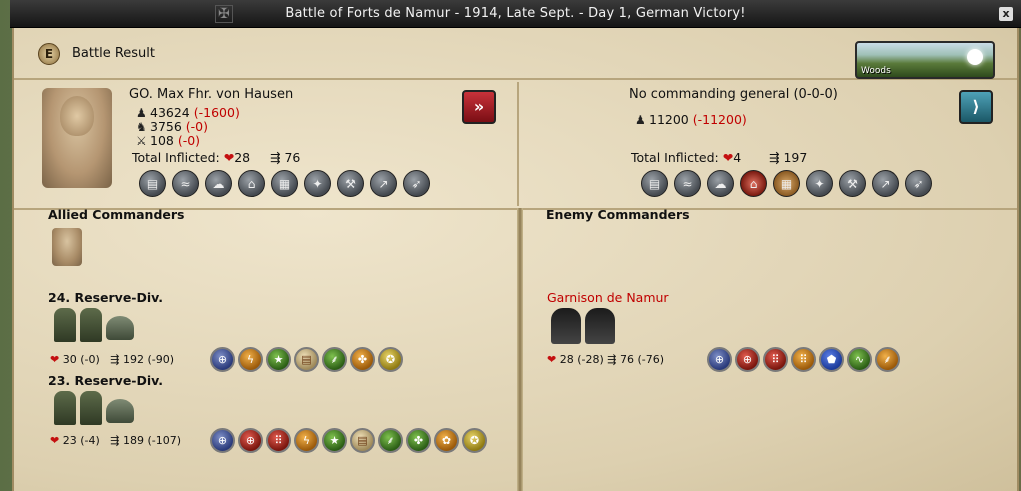 The image size is (1021, 491). I want to click on allied-commanders-title: Allied Commanders, so click(116, 214).